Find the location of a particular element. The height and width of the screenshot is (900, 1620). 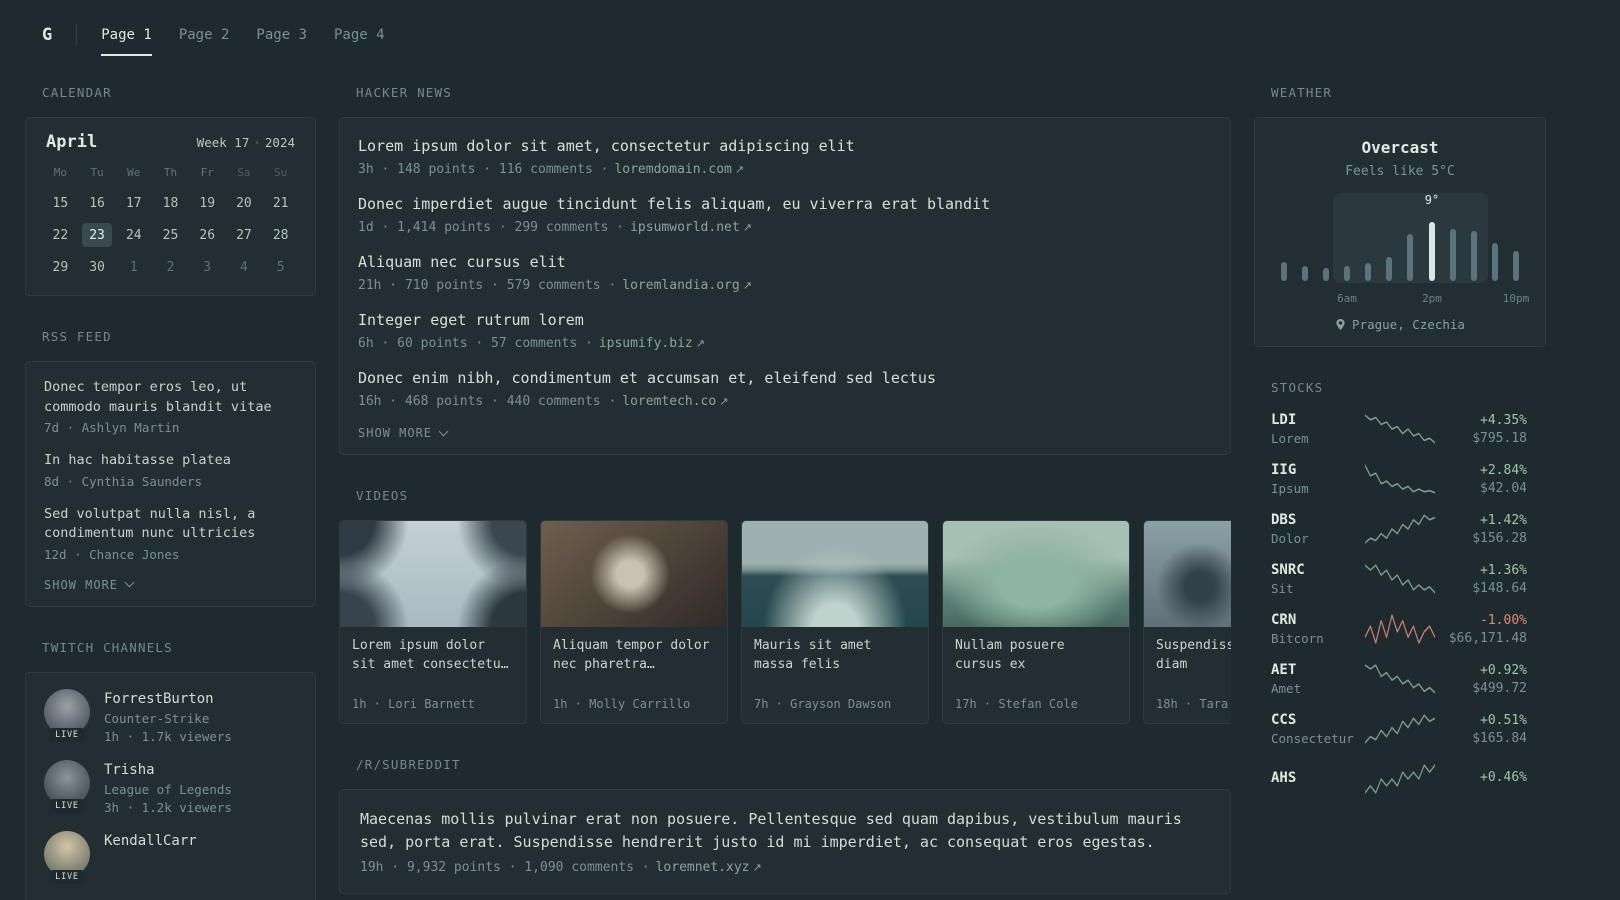

stock-id: AET Amet is located at coordinates (1313, 679).